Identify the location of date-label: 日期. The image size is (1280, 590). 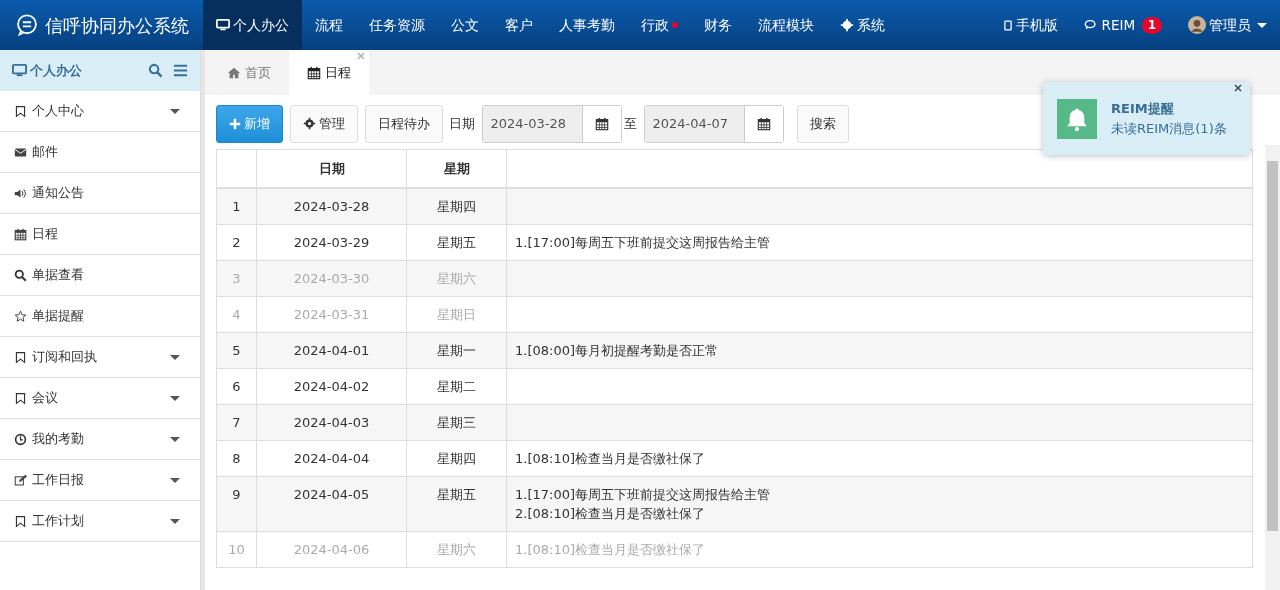
(462, 124).